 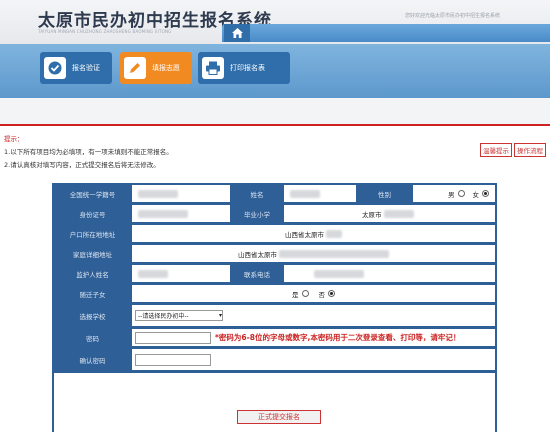 I want to click on form-row: 家庭详细地址 山西省太原市, so click(x=274, y=253).